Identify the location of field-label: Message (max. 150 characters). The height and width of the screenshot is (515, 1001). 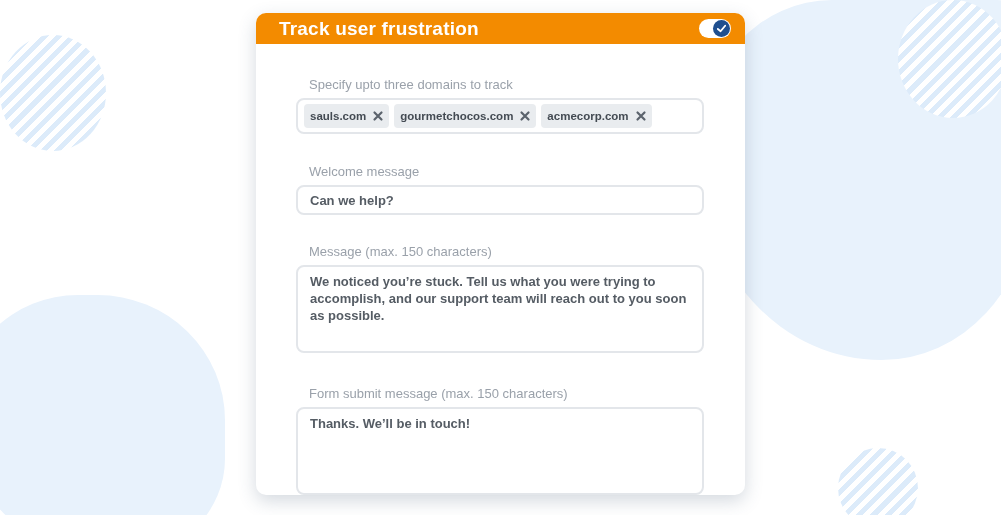
(400, 251).